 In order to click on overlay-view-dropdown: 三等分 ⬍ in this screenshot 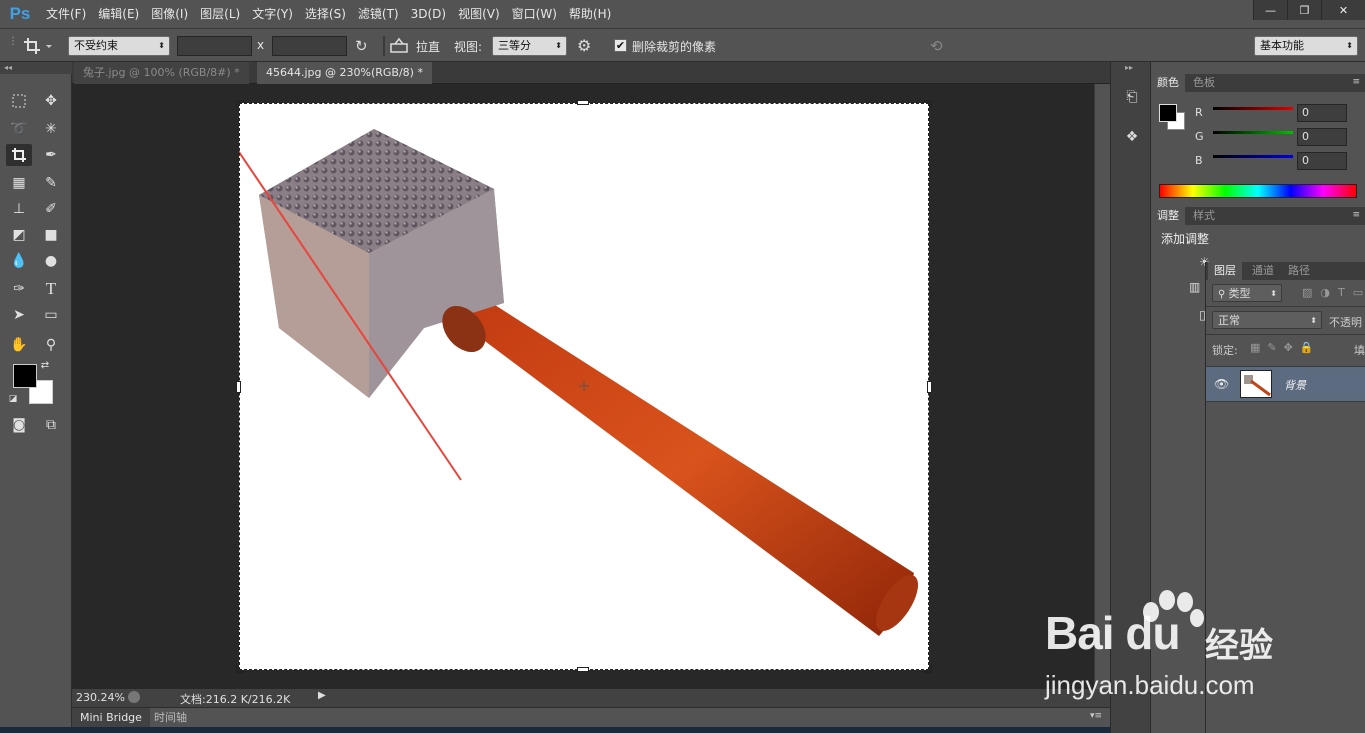, I will do `click(529, 46)`.